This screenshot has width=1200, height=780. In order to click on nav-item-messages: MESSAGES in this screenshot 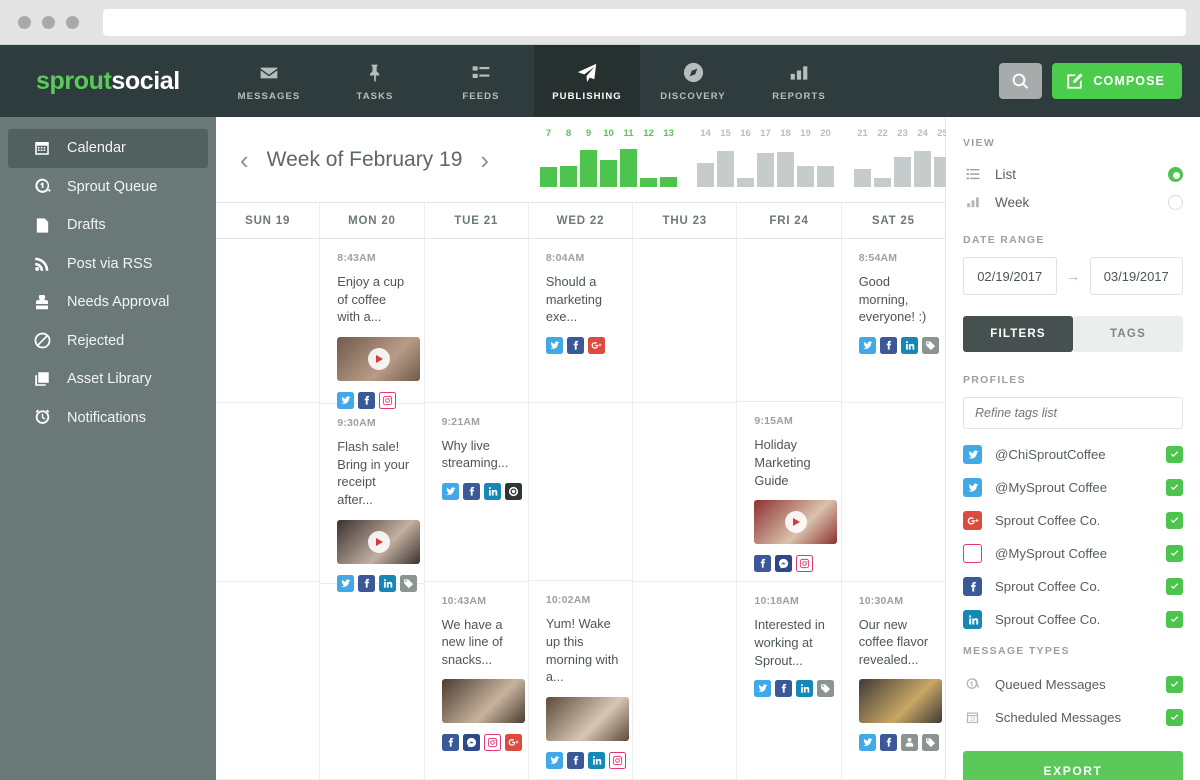, I will do `click(269, 81)`.